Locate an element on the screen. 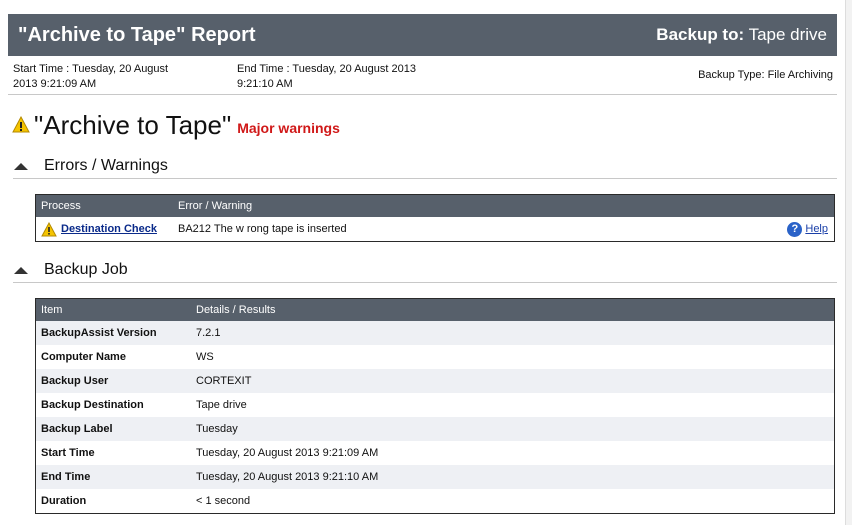 This screenshot has width=852, height=525. row-value: < 1 second is located at coordinates (223, 501).